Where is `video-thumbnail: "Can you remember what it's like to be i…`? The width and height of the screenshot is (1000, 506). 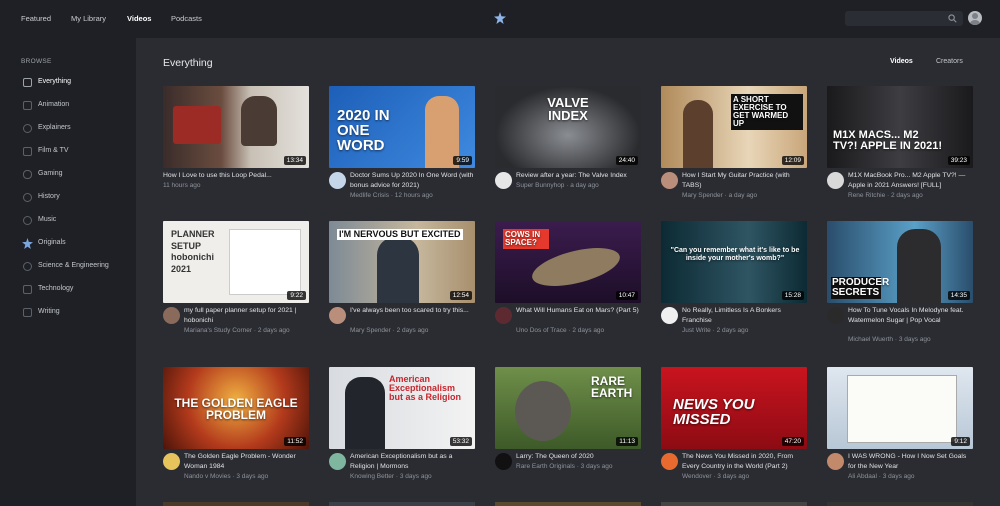
video-thumbnail: "Can you remember what it's like to be i… is located at coordinates (734, 262).